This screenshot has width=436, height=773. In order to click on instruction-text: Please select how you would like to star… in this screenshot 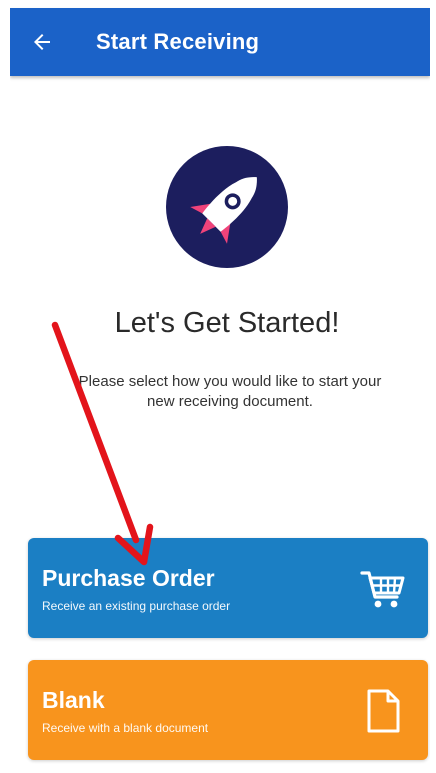, I will do `click(230, 391)`.